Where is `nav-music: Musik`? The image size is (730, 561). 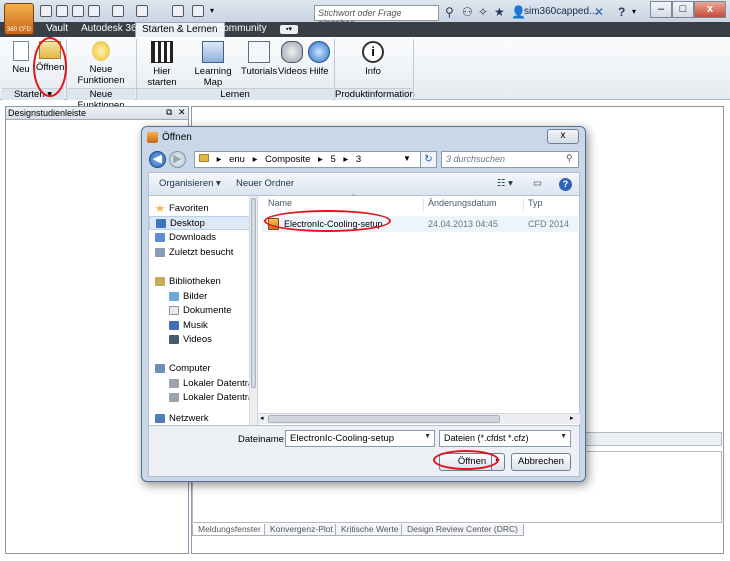
nav-music: Musik is located at coordinates (202, 326).